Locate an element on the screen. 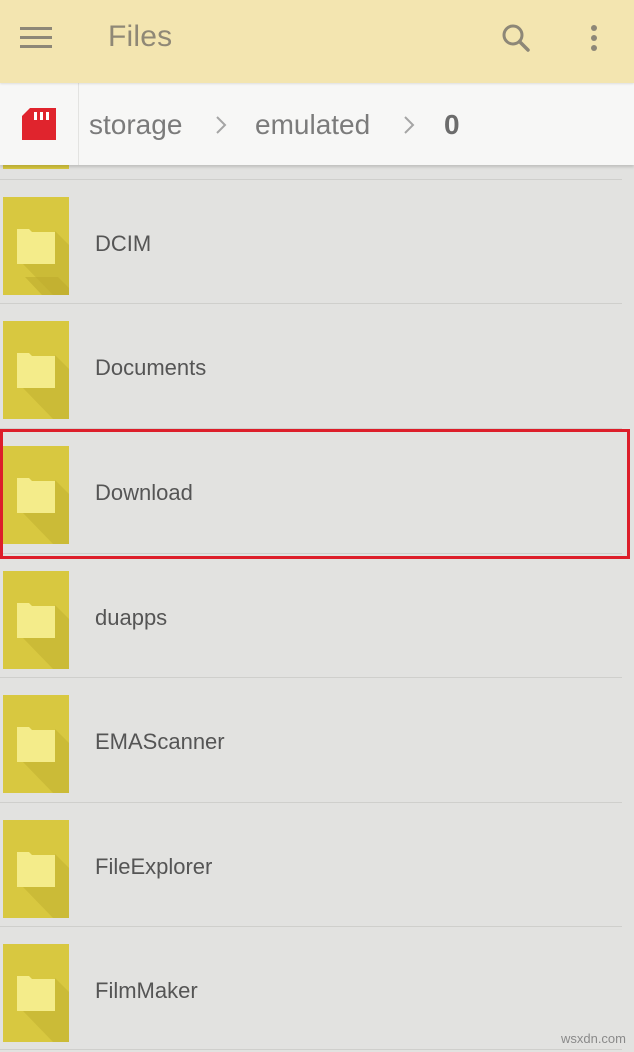 The width and height of the screenshot is (634, 1052). list-item-duapps: duapps is located at coordinates (317, 617).